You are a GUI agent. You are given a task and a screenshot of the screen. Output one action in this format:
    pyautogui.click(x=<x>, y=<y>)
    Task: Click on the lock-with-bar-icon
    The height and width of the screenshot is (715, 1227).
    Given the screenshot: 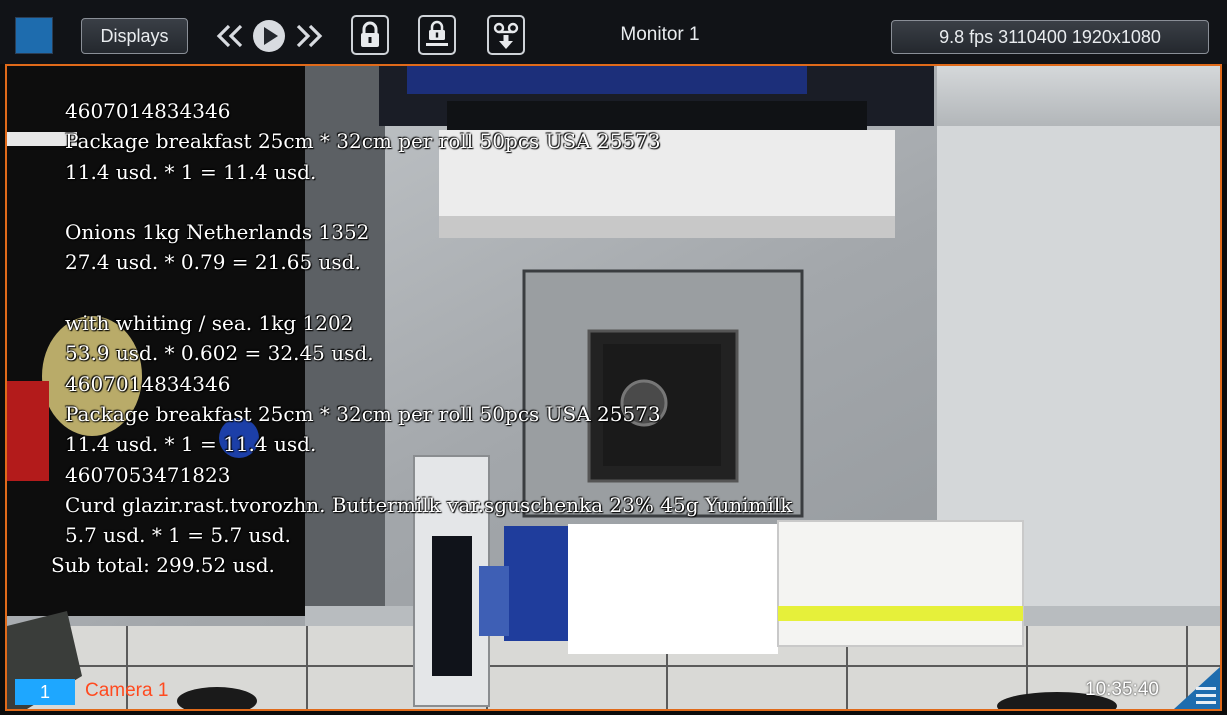 What is the action you would take?
    pyautogui.click(x=437, y=33)
    